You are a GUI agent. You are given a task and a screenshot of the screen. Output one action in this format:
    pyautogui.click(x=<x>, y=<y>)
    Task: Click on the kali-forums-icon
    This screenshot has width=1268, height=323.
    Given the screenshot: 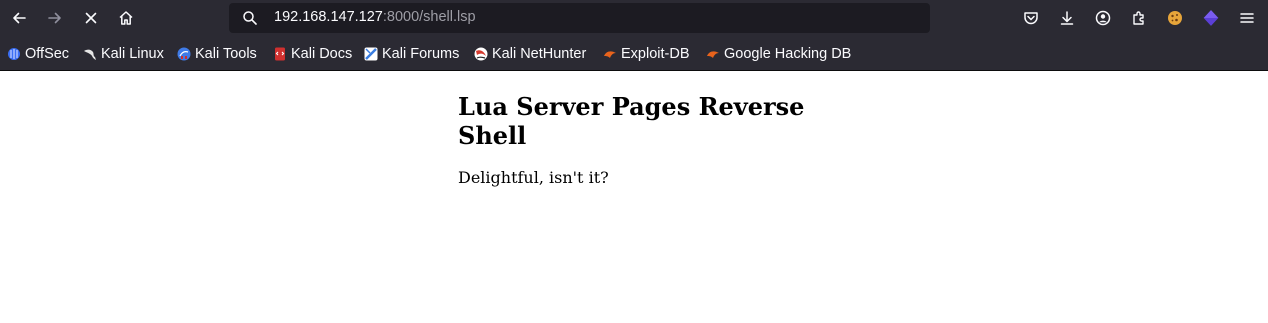 What is the action you would take?
    pyautogui.click(x=371, y=54)
    